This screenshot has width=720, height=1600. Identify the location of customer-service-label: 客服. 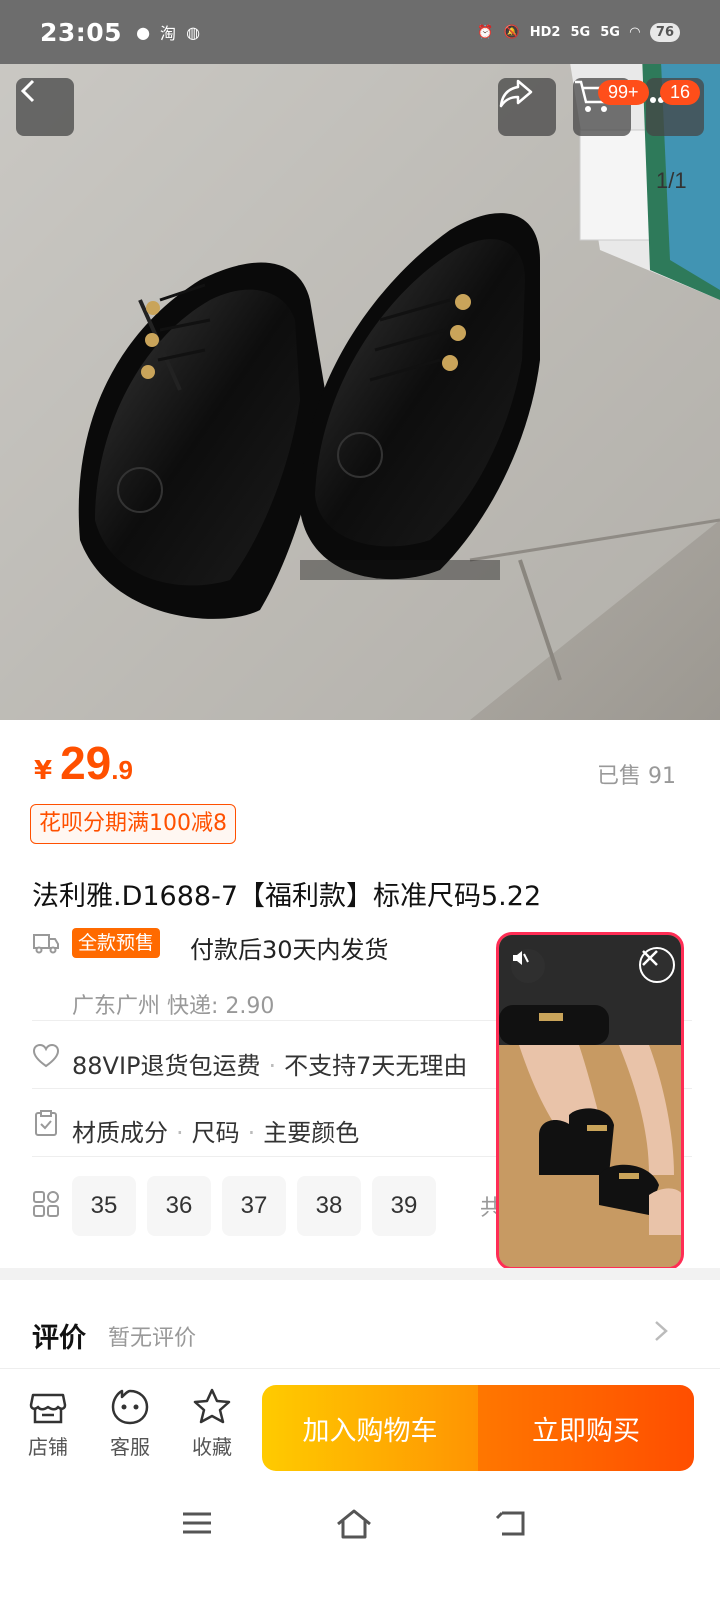
(130, 1447).